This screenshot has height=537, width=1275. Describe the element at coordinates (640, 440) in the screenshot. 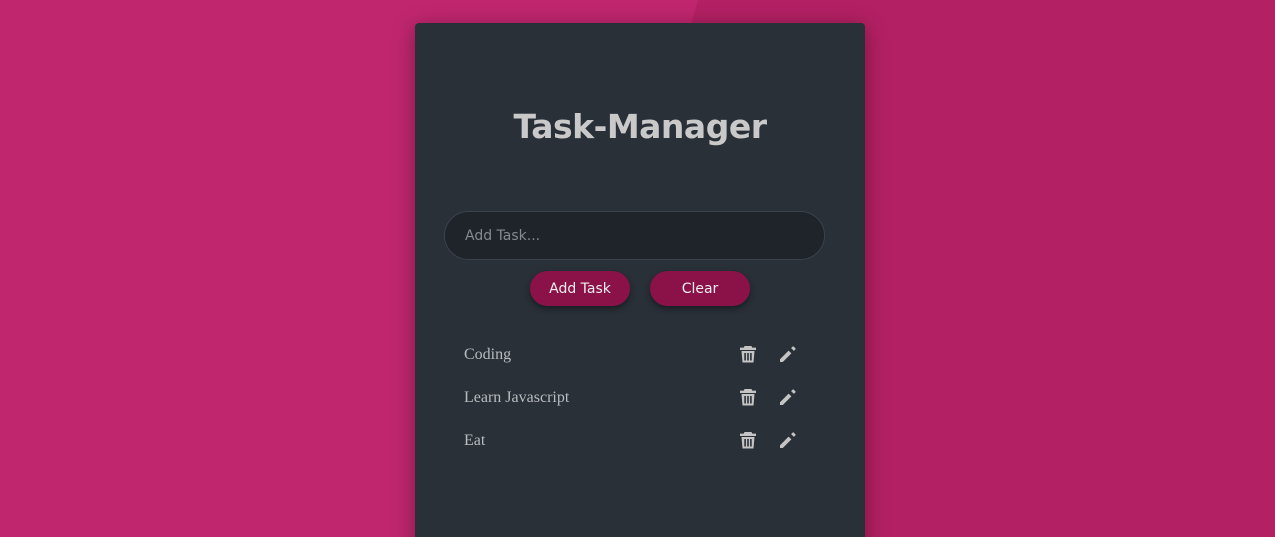

I see `task-item: Eat` at that location.